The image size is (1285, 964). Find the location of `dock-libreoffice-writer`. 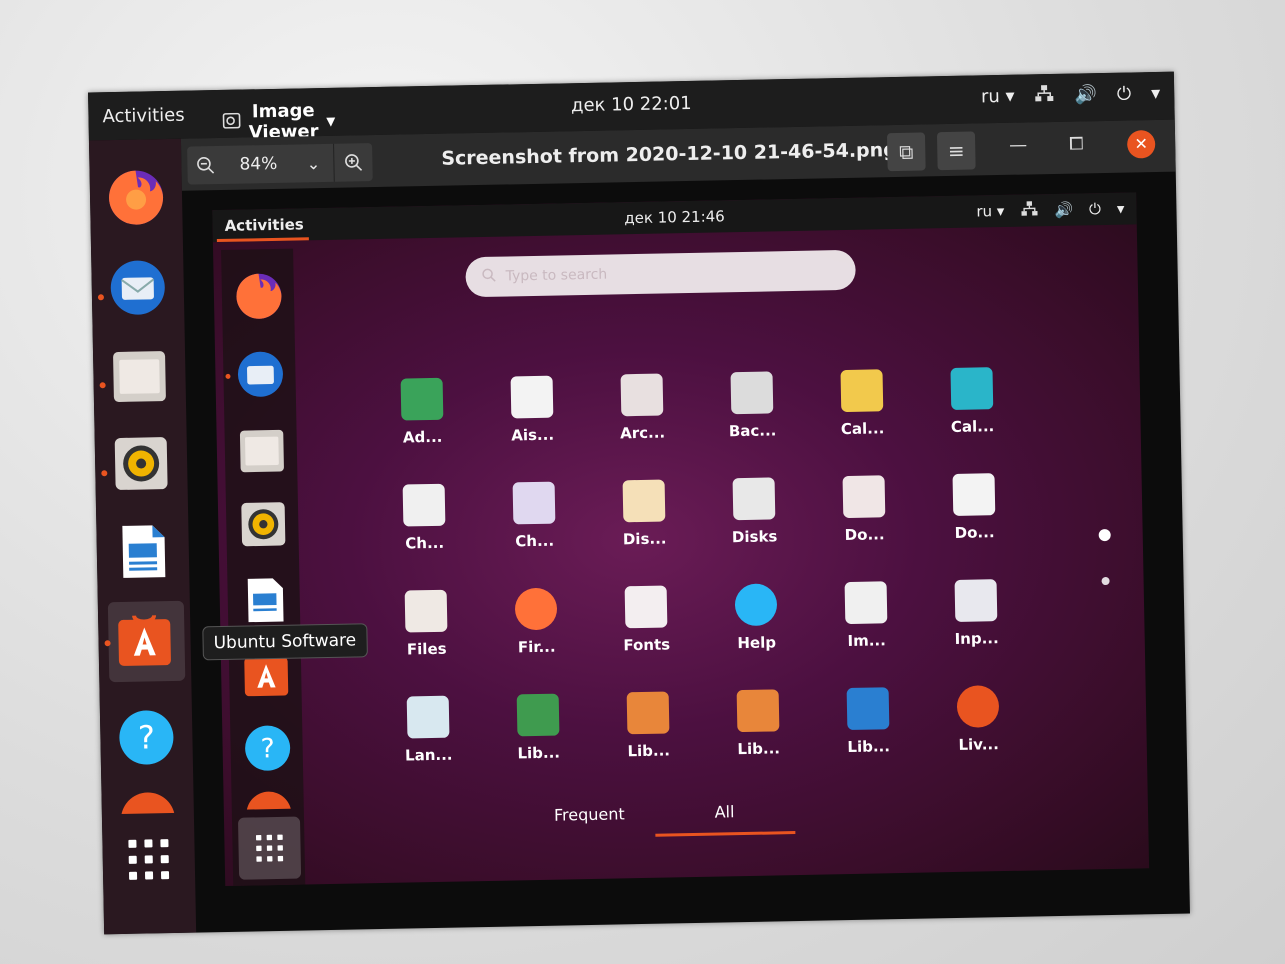

dock-libreoffice-writer is located at coordinates (142, 551).